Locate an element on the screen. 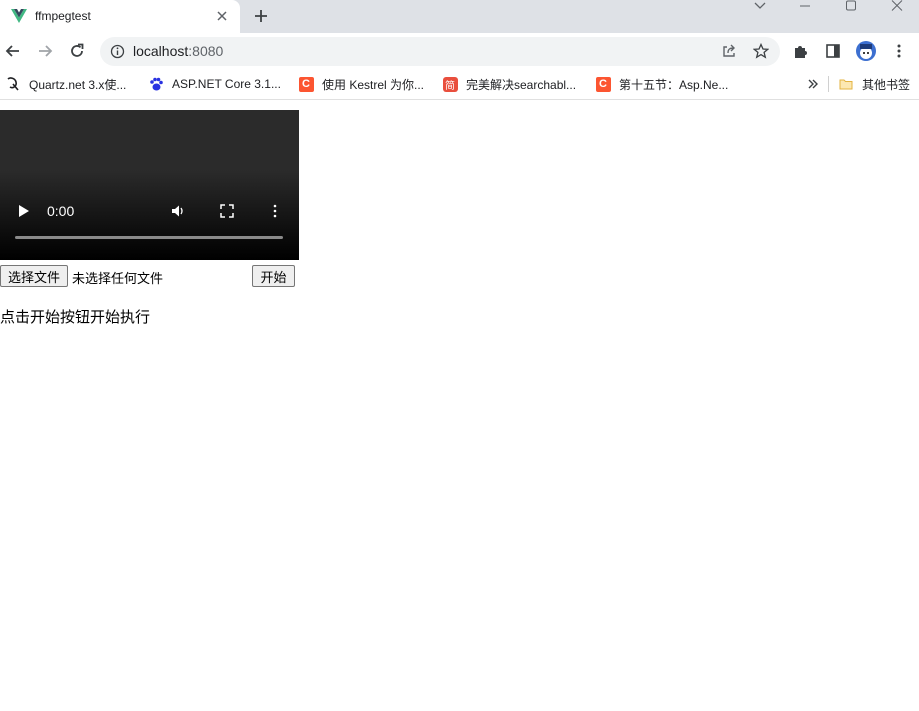 This screenshot has height=711, width=919. side-panel-icon is located at coordinates (833, 51).